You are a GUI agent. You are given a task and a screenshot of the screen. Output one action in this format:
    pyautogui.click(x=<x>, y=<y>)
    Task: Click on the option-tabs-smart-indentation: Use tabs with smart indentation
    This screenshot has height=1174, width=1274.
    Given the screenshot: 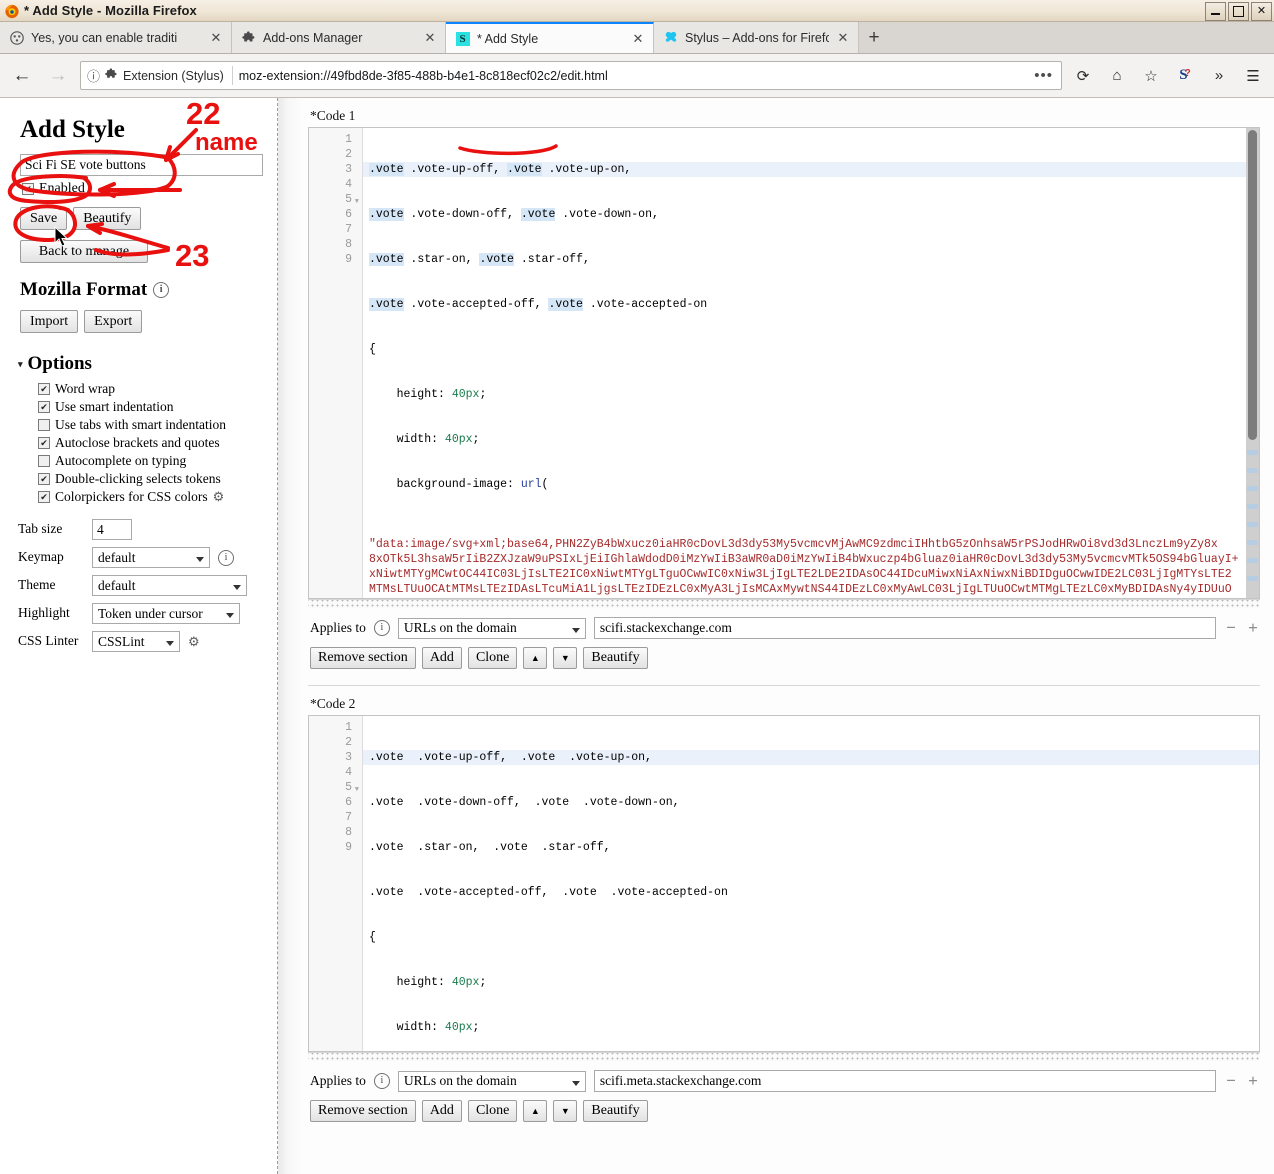 What is the action you would take?
    pyautogui.click(x=150, y=425)
    